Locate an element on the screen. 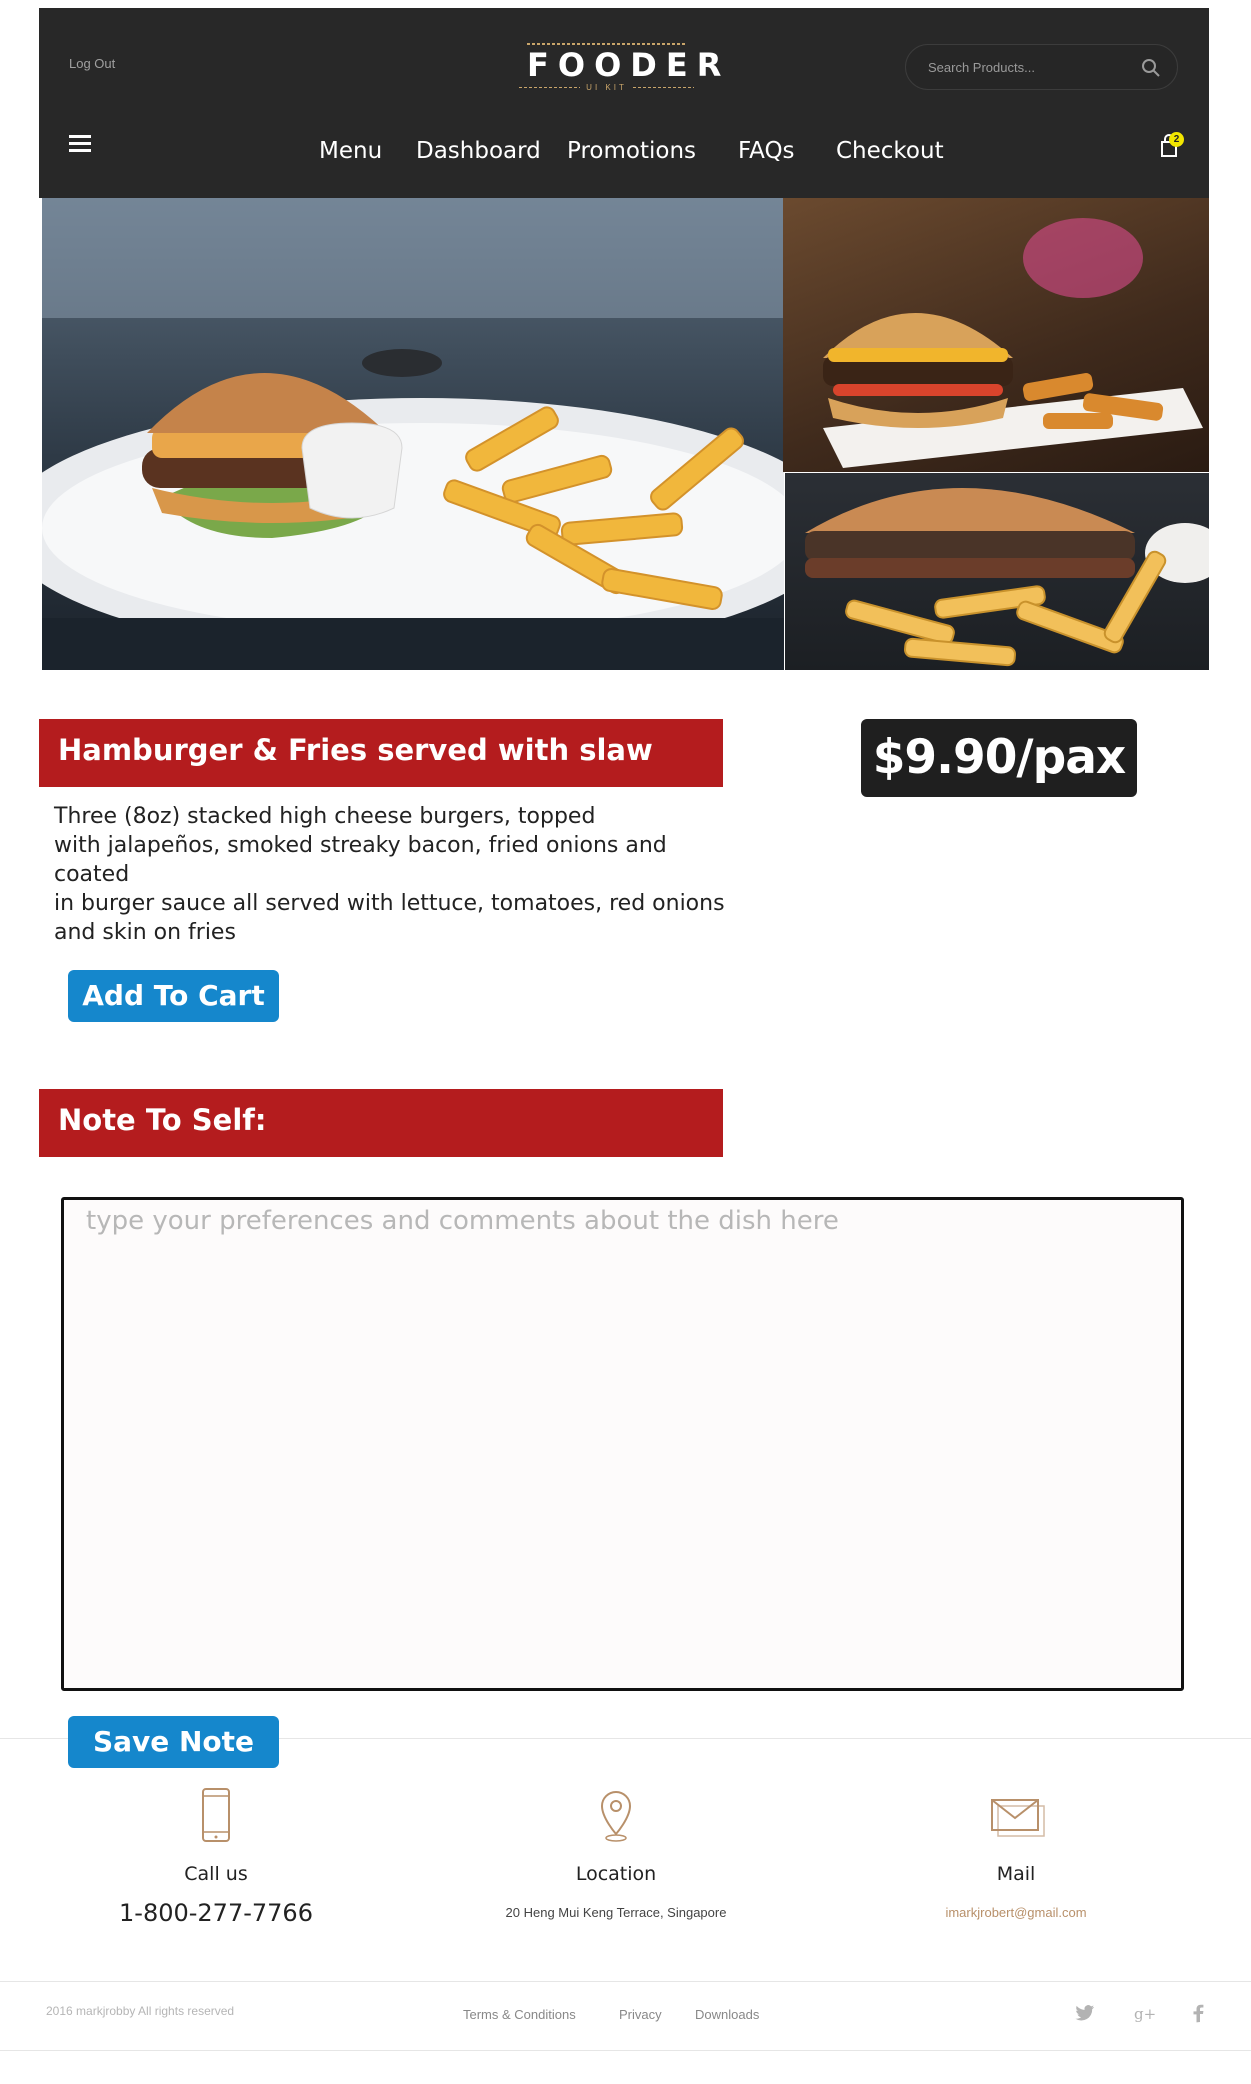 The width and height of the screenshot is (1251, 2084). cart-button: 2 is located at coordinates (1171, 147).